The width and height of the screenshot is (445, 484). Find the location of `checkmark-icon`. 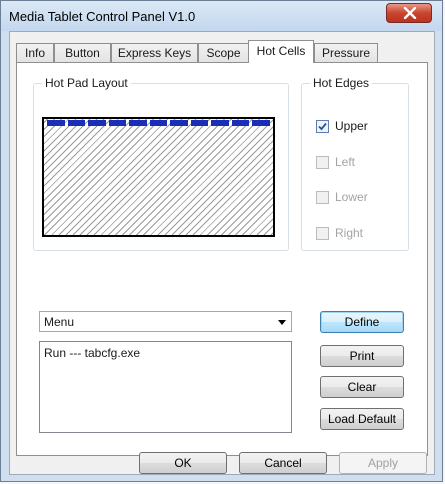

checkmark-icon is located at coordinates (322, 126).